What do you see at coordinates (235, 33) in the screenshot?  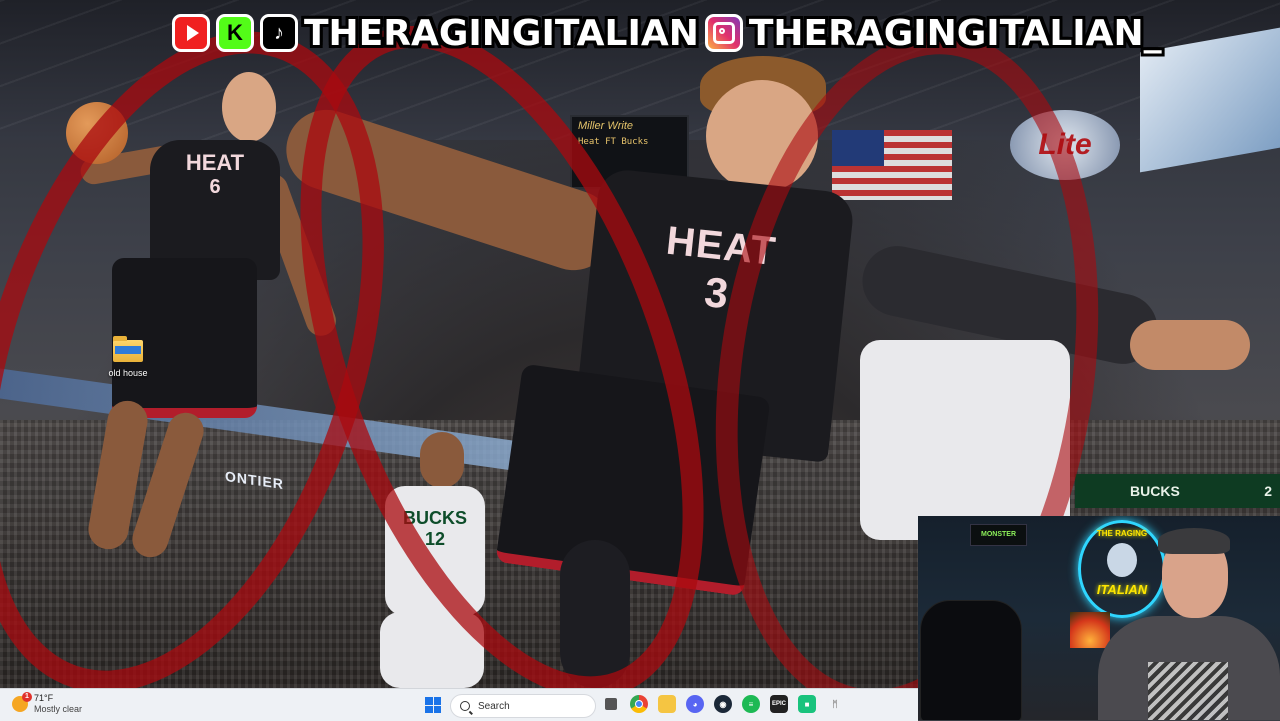 I see `kick-icon: K` at bounding box center [235, 33].